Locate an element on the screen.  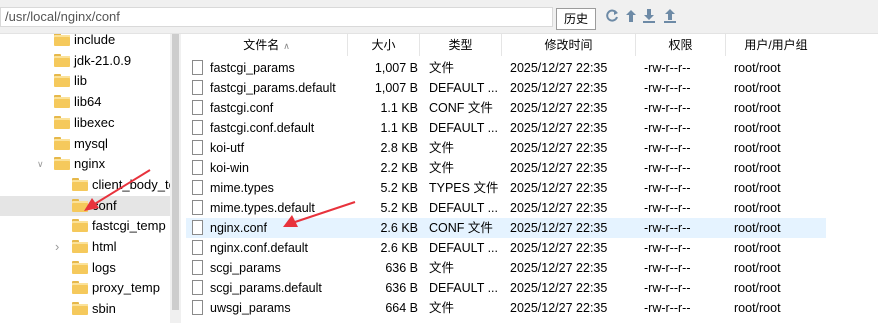
tree-item: mysql is located at coordinates (90, 144).